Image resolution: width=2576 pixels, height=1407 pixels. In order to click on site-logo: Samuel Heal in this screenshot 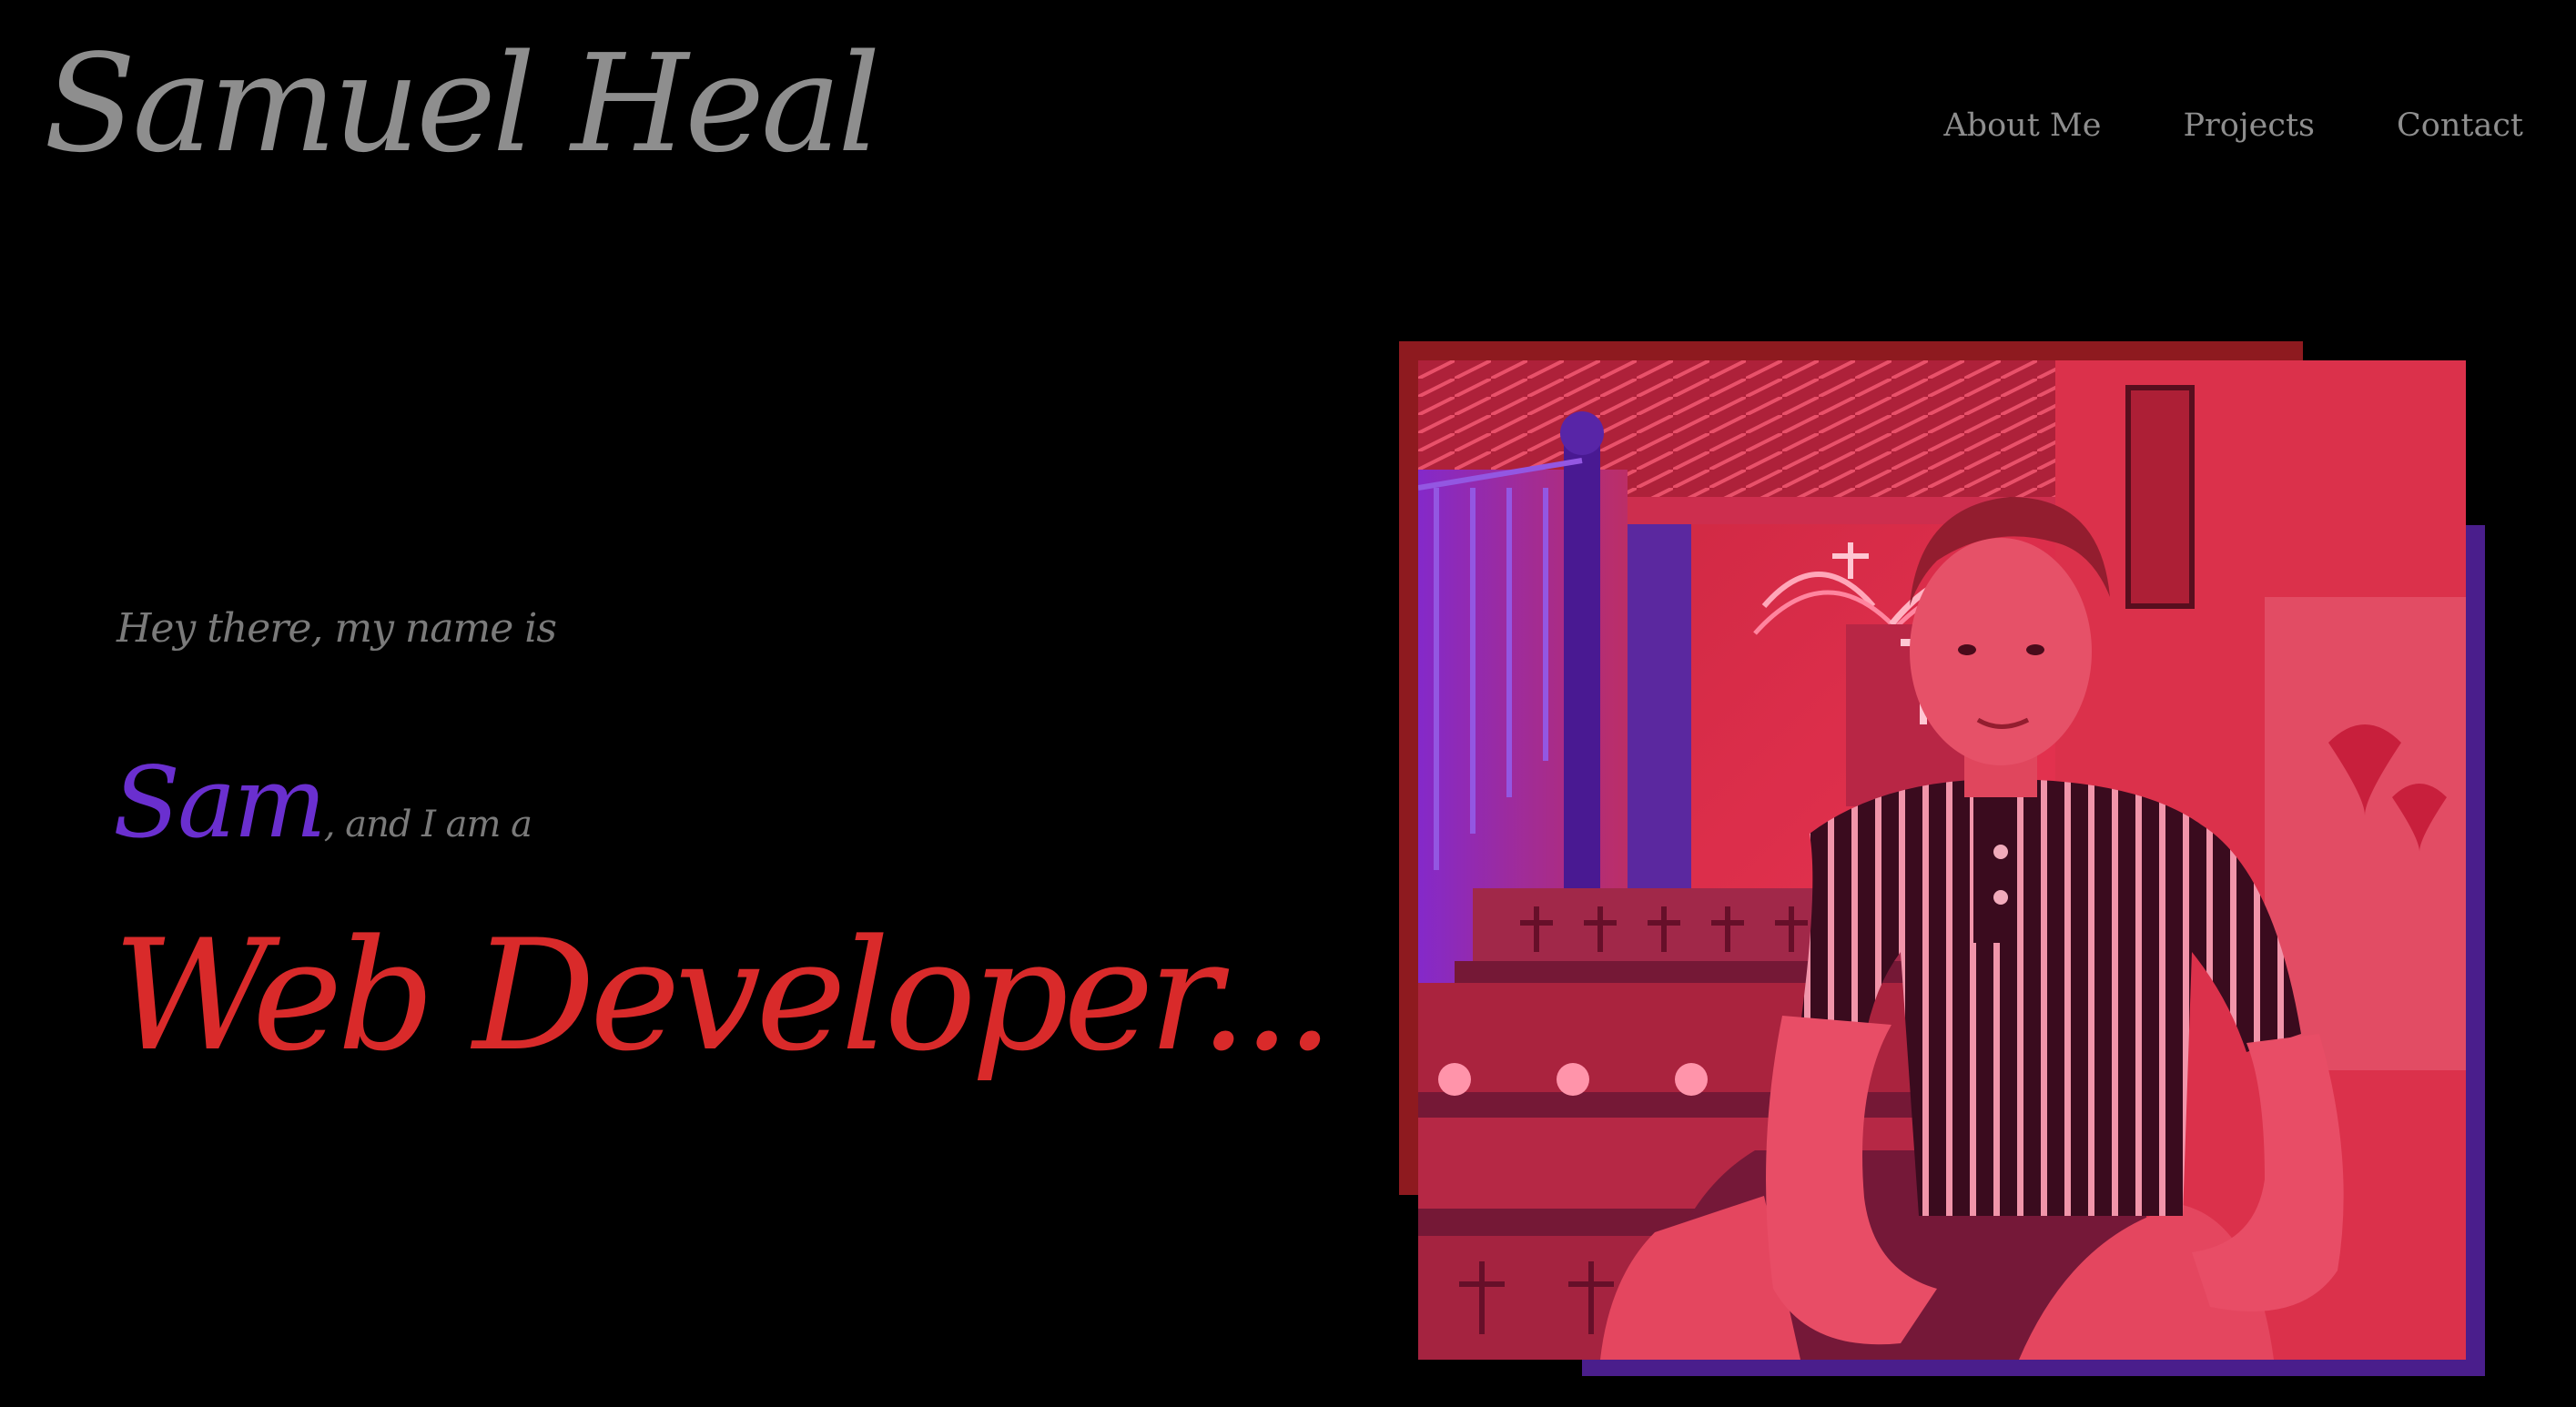, I will do `click(462, 103)`.